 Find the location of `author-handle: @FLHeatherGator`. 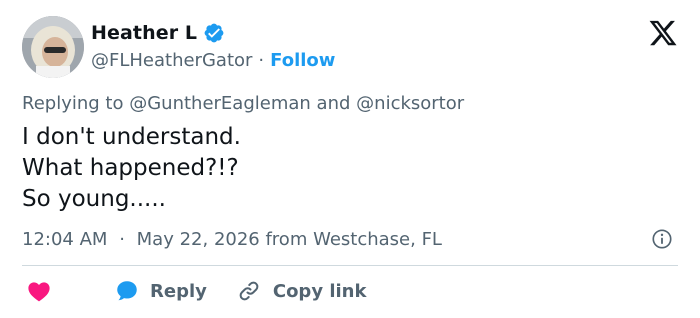

author-handle: @FLHeatherGator is located at coordinates (171, 60).